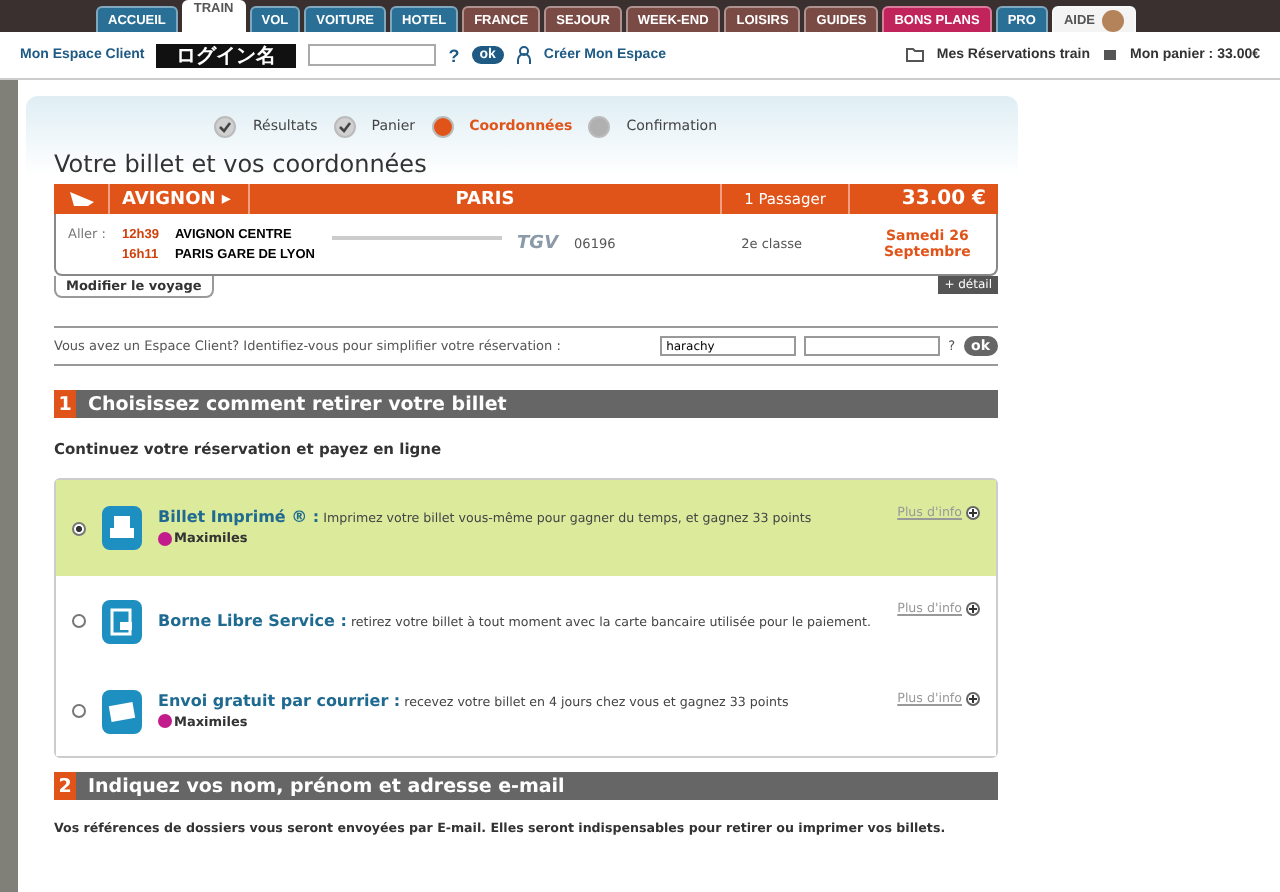 This screenshot has height=892, width=1280. I want to click on section-number: 2, so click(65, 786).